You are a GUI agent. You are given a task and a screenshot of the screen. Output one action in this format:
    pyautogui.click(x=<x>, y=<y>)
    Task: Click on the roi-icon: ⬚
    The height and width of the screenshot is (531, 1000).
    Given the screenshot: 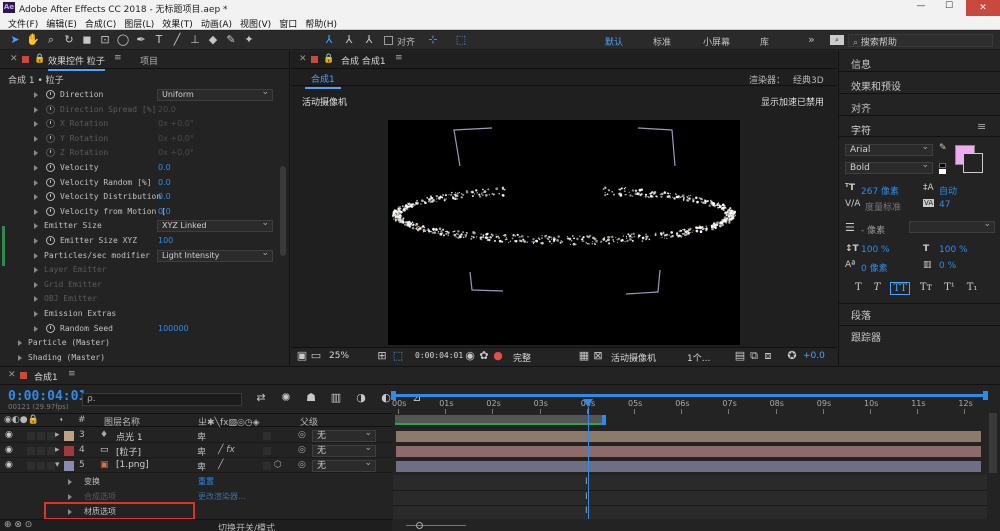 What is the action you would take?
    pyautogui.click(x=398, y=356)
    